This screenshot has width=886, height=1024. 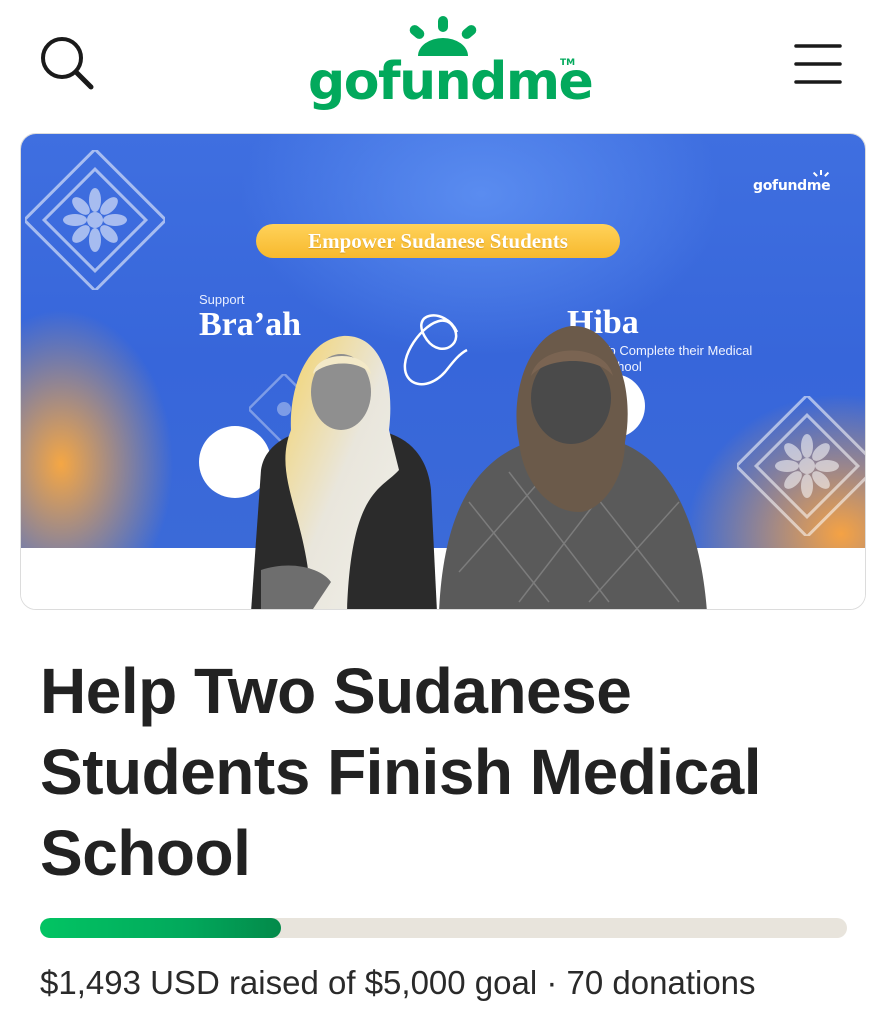 What do you see at coordinates (821, 173) in the screenshot?
I see `logo-sun-rays-icon` at bounding box center [821, 173].